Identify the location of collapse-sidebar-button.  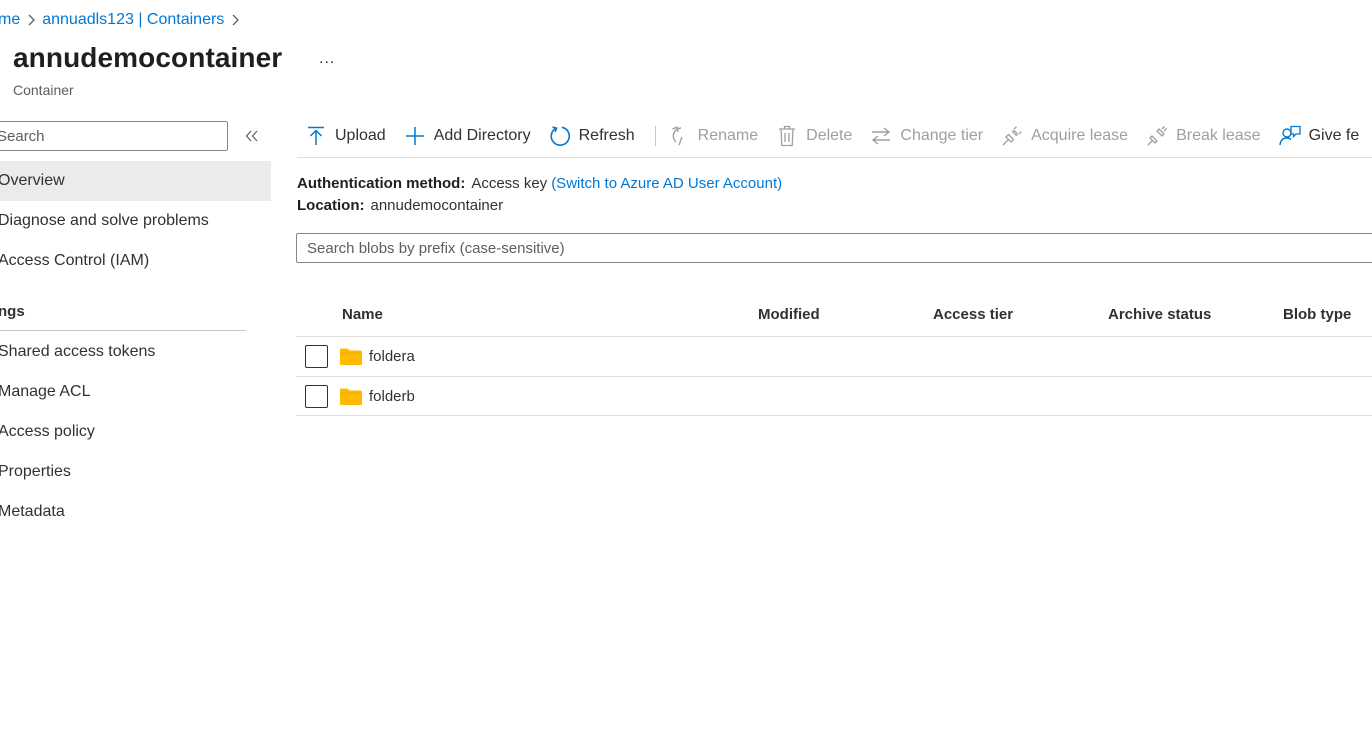
(252, 136).